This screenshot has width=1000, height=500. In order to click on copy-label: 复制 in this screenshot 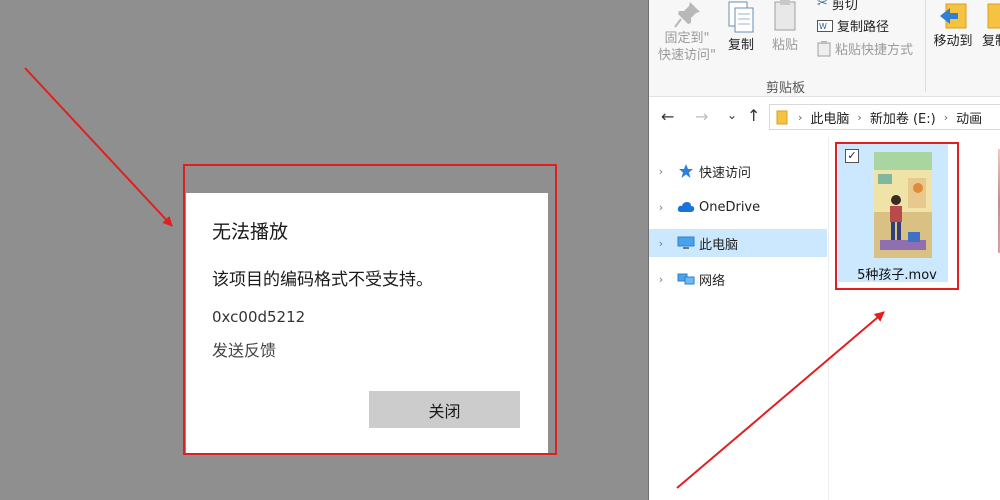, I will do `click(740, 45)`.